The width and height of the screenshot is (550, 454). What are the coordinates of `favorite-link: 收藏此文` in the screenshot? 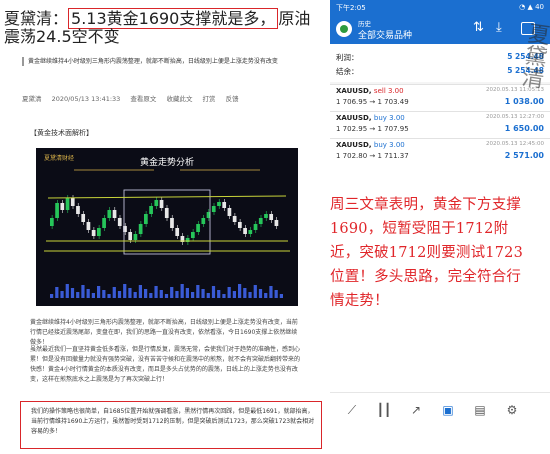 It's located at (179, 99).